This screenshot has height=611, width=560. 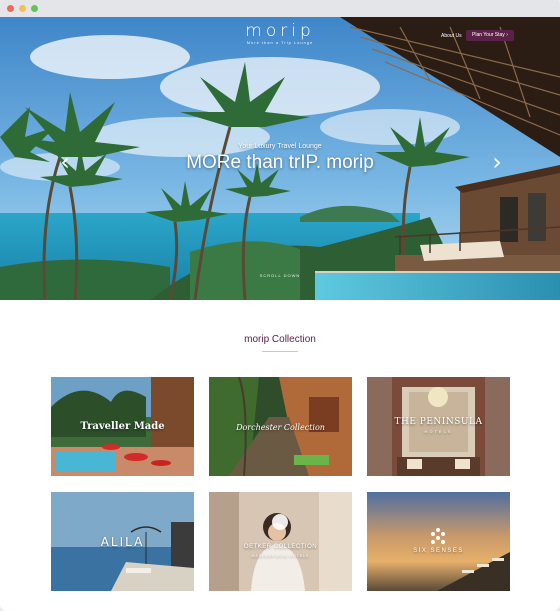 I want to click on collection-card-traveller-made: Traveller Made, so click(x=122, y=426).